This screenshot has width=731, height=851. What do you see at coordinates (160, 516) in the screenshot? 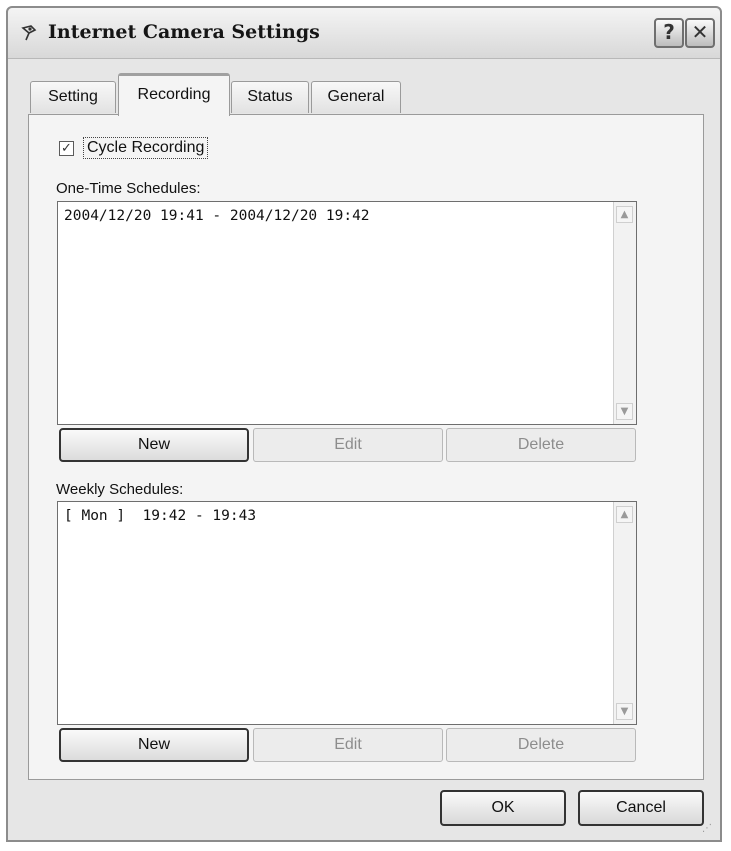
I see `list-item: [ Mon ] 19:42 - 19:43` at bounding box center [160, 516].